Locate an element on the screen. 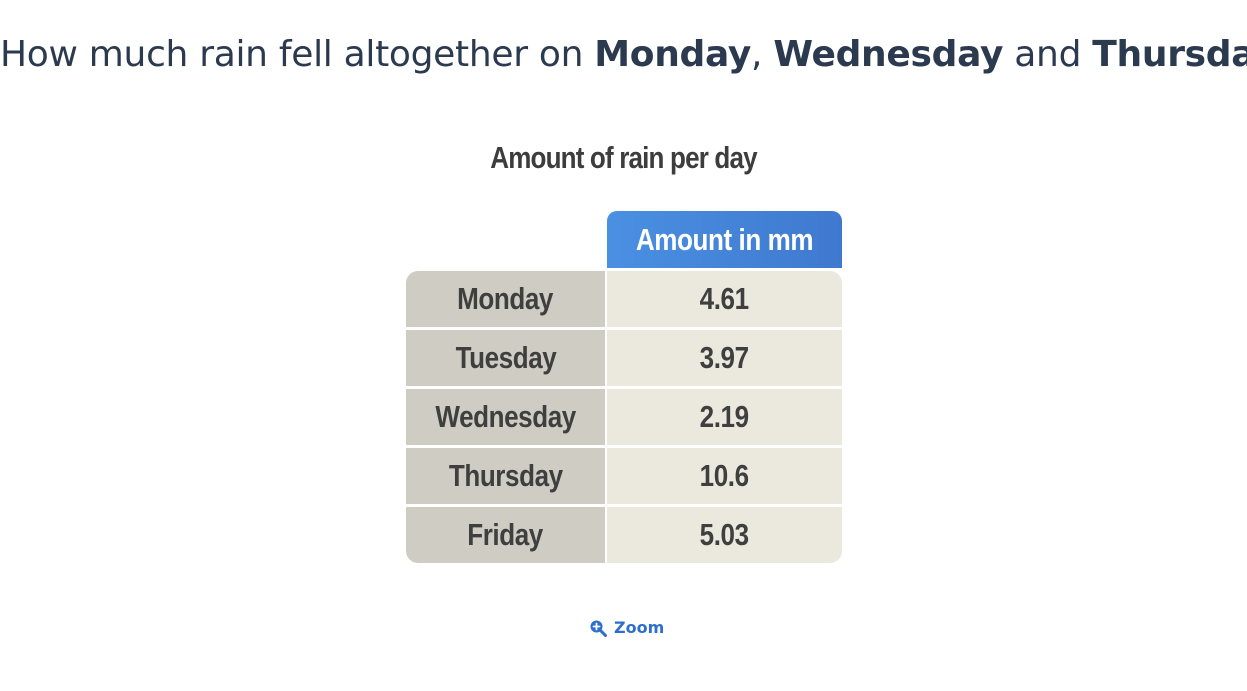 This screenshot has height=691, width=1247. question-prefix: How much rain fell altogether on is located at coordinates (297, 54).